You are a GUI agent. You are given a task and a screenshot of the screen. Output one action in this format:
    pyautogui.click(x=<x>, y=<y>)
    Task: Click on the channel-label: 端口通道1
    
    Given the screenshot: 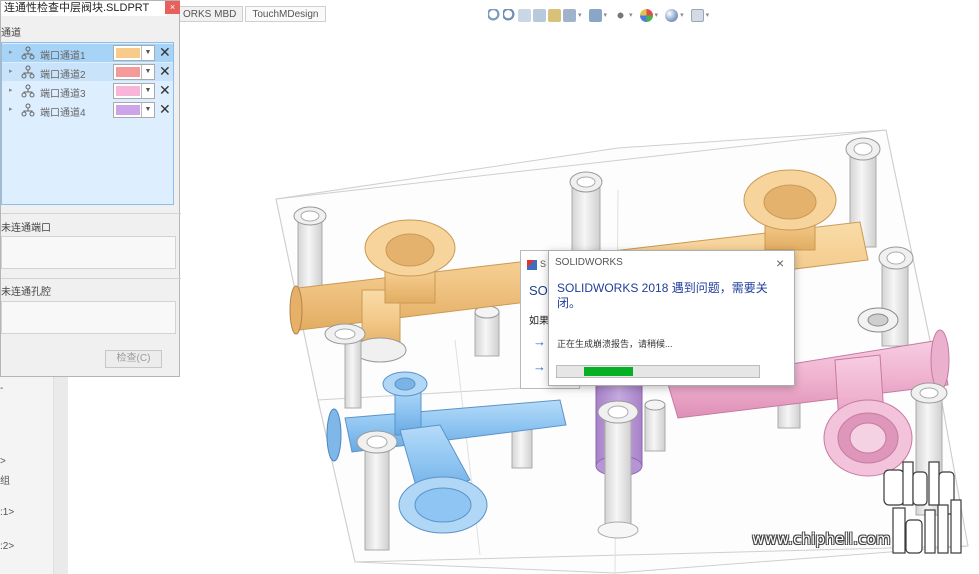 What is the action you would take?
    pyautogui.click(x=63, y=56)
    